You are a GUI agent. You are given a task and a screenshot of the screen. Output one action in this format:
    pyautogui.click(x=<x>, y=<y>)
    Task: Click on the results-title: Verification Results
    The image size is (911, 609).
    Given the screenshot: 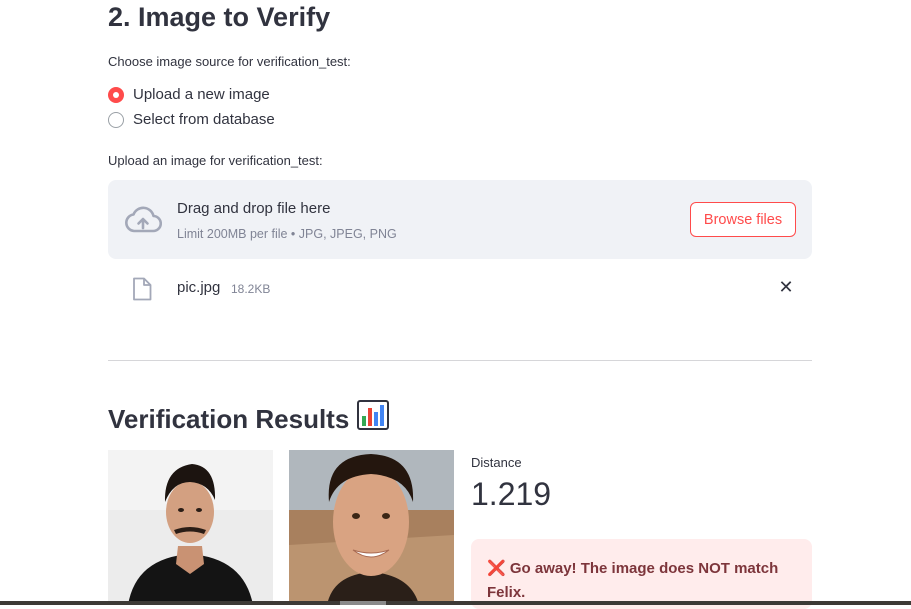 What is the action you would take?
    pyautogui.click(x=229, y=419)
    